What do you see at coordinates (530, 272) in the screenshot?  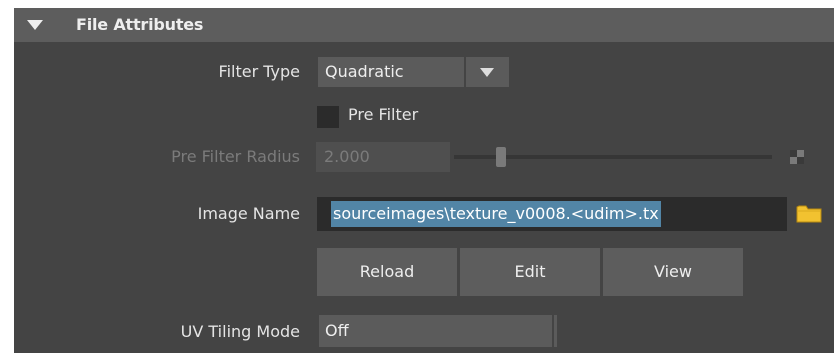 I see `edit-button: Edit` at bounding box center [530, 272].